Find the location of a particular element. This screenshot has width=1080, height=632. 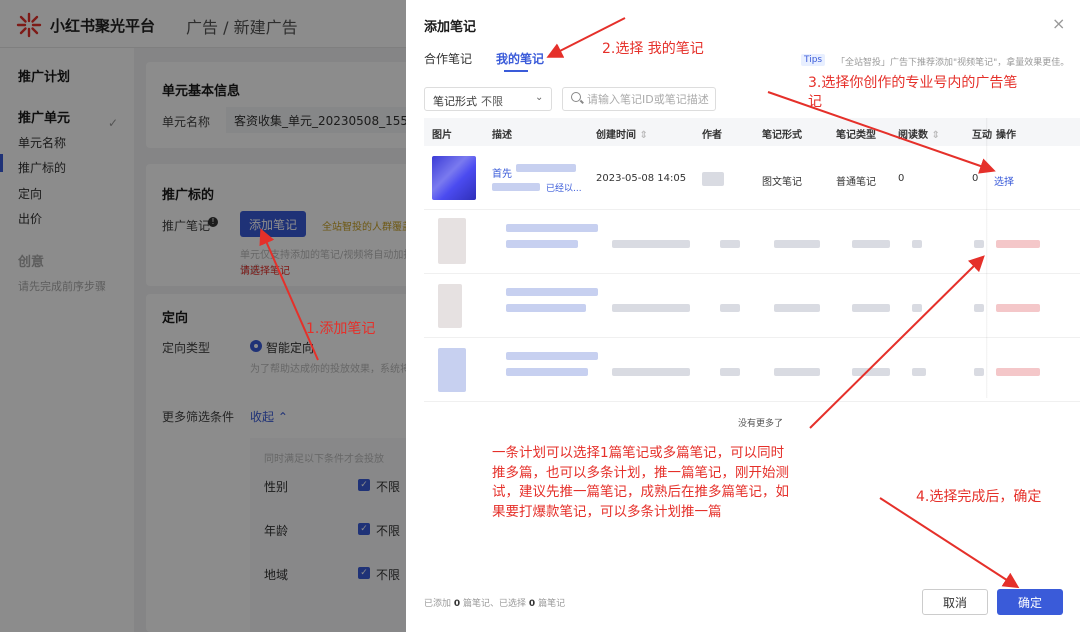

select-note-button: 选择 is located at coordinates (1004, 180).